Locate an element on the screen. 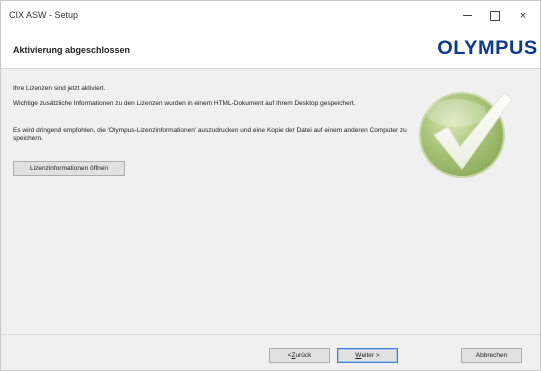 This screenshot has width=541, height=371. cancel-button: Abbrechen is located at coordinates (491, 355).